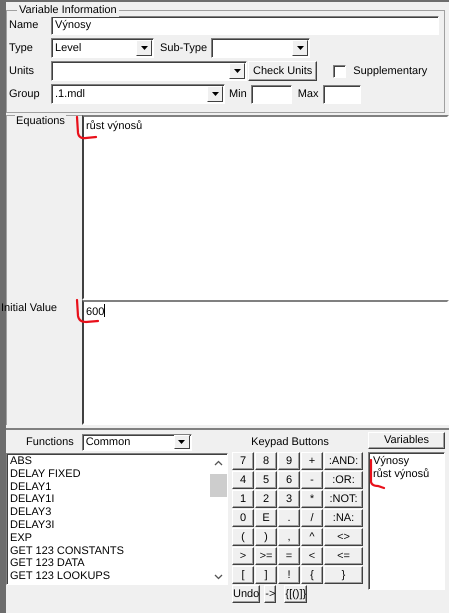 The width and height of the screenshot is (449, 613). I want to click on keypad-label: Keypad Buttons, so click(290, 442).